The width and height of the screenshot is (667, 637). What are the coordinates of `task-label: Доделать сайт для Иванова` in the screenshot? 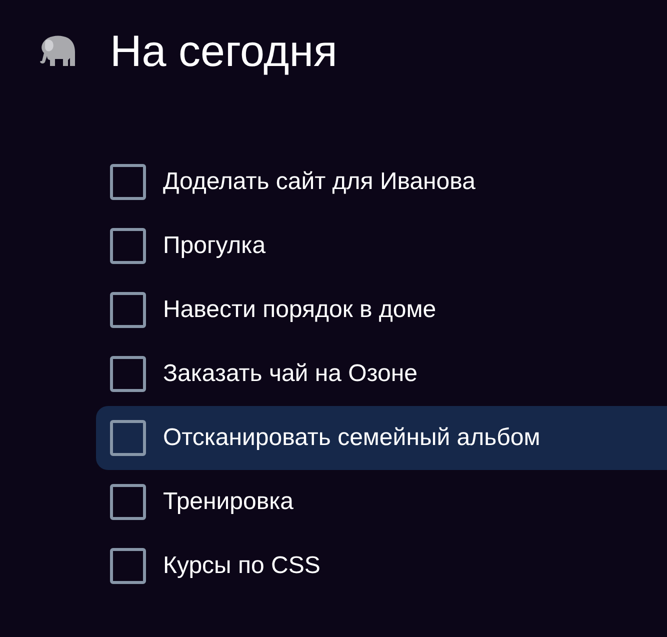 It's located at (319, 182).